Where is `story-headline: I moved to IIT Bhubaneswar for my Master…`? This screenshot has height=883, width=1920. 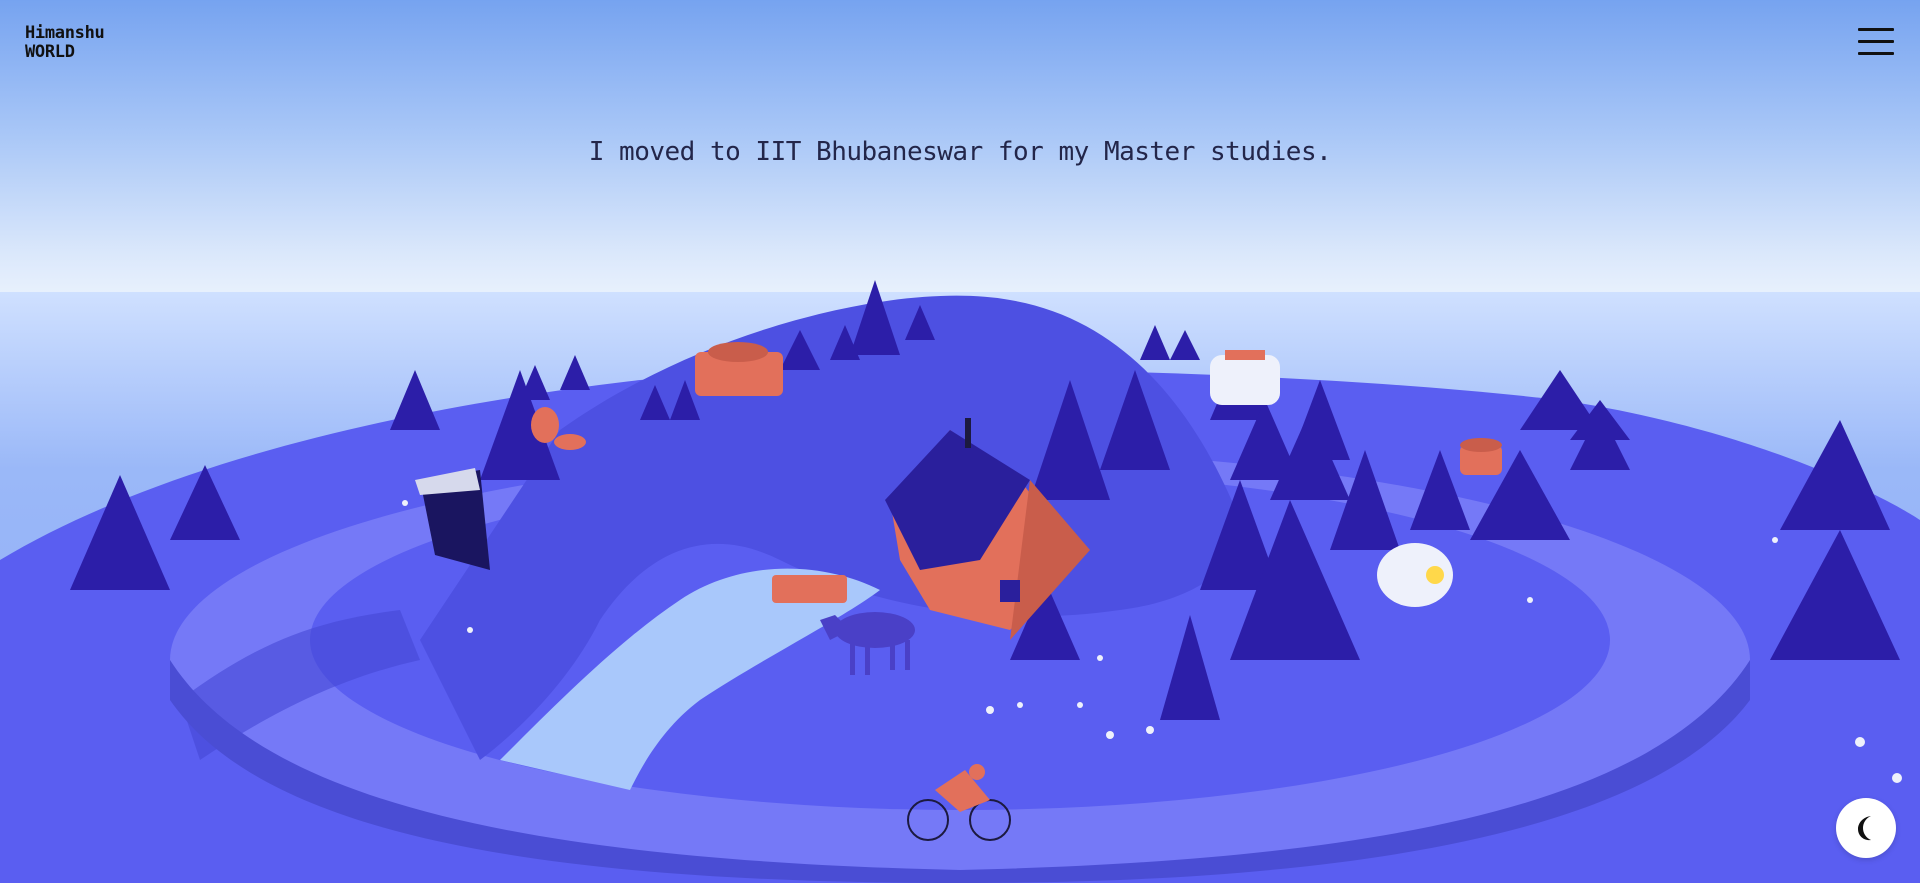
story-headline: I moved to IIT Bhubaneswar for my Master… is located at coordinates (960, 152).